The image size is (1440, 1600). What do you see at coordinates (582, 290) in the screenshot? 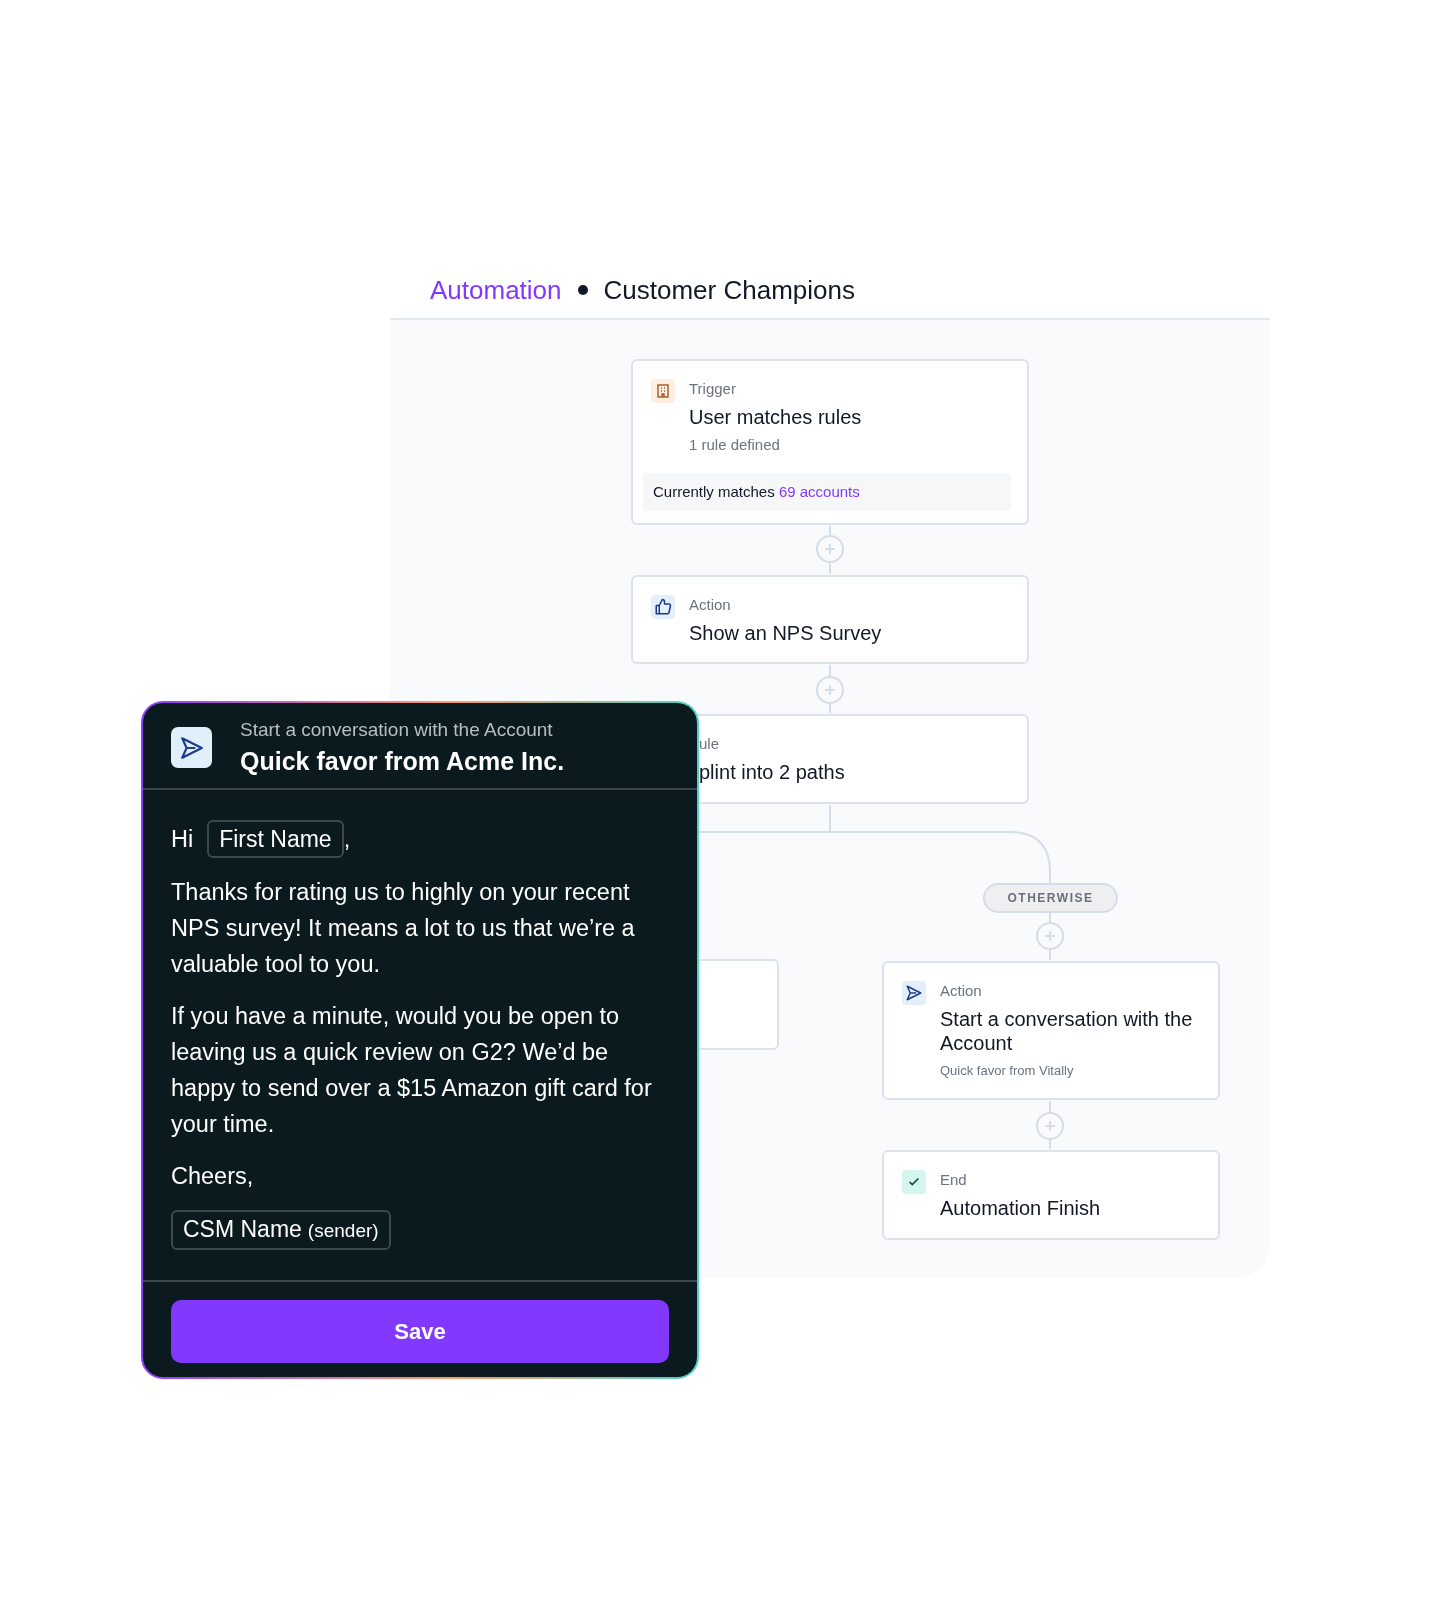
I see `separator-dot` at bounding box center [582, 290].